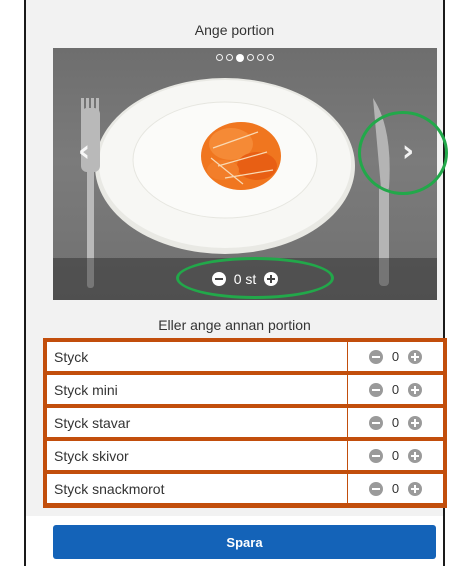 Image resolution: width=454 pixels, height=566 pixels. Describe the element at coordinates (245, 57) in the screenshot. I see `carousel-indicator` at that location.